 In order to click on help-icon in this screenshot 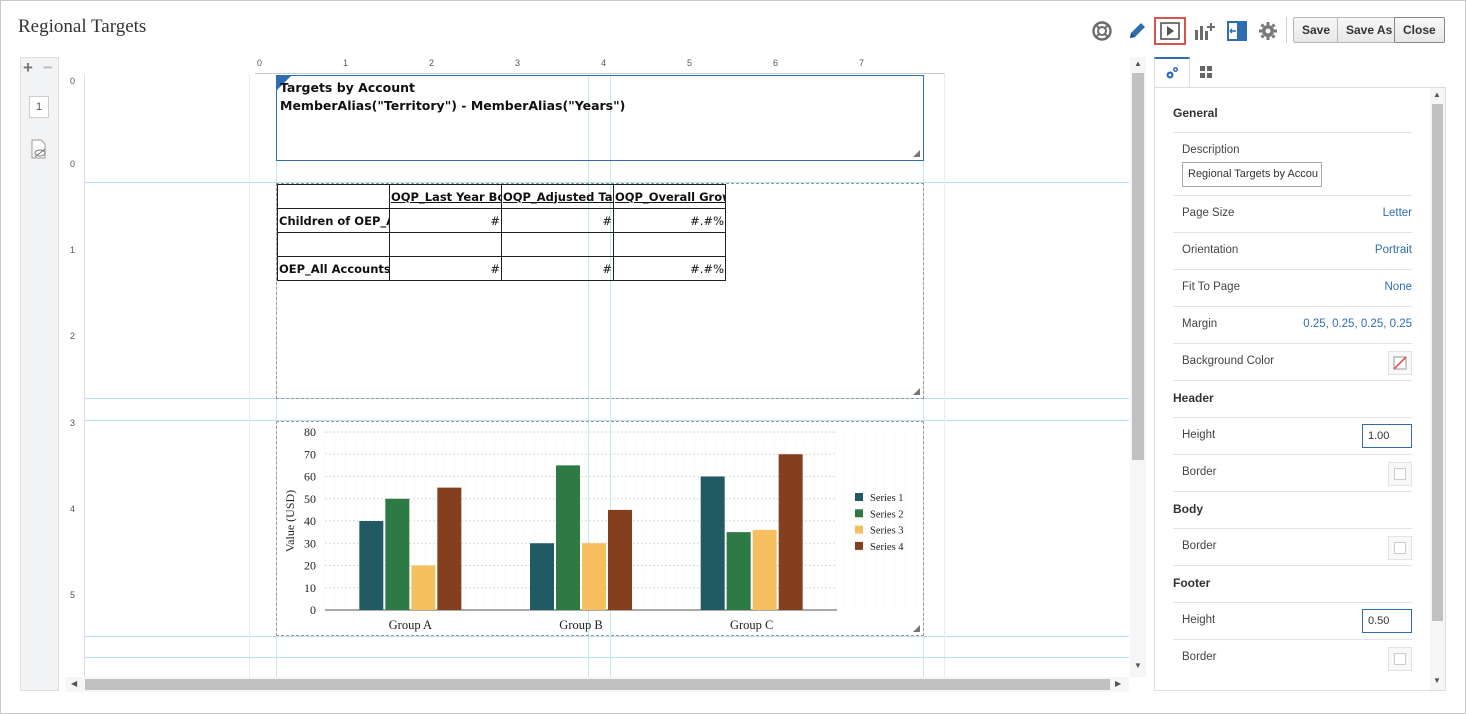, I will do `click(1102, 31)`.